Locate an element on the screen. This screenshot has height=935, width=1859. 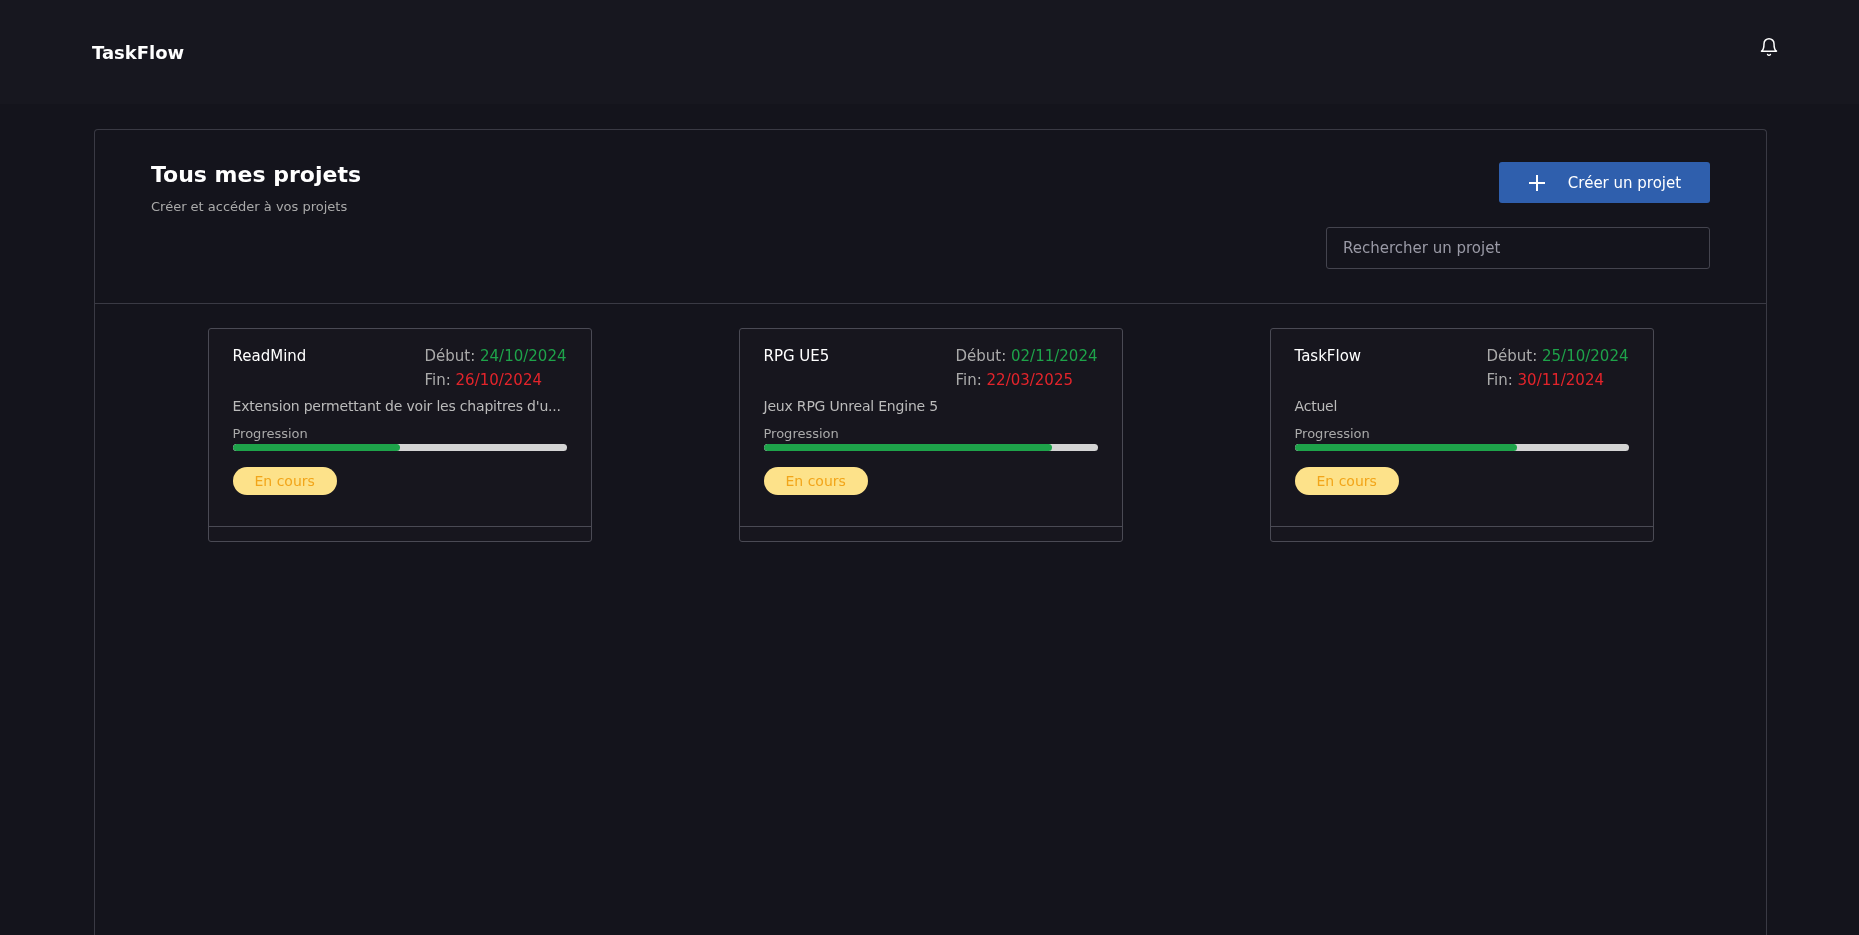
project-name: TaskFlow is located at coordinates (1328, 357).